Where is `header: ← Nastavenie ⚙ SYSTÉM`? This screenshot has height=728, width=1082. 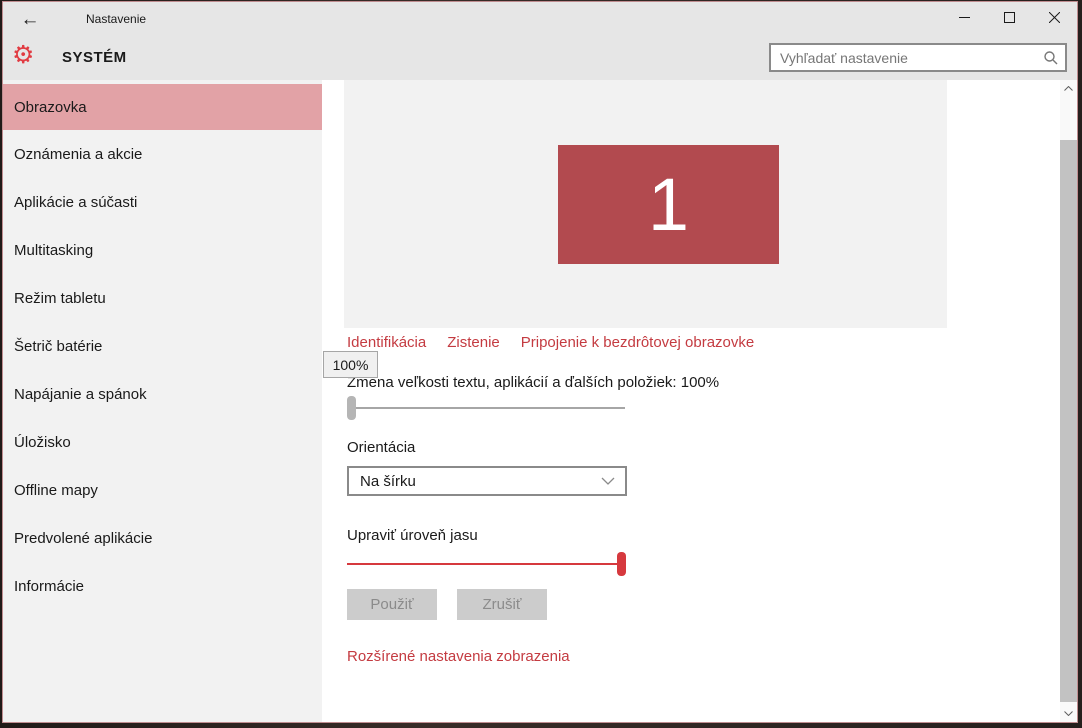
header: ← Nastavenie ⚙ SYSTÉM is located at coordinates (540, 41).